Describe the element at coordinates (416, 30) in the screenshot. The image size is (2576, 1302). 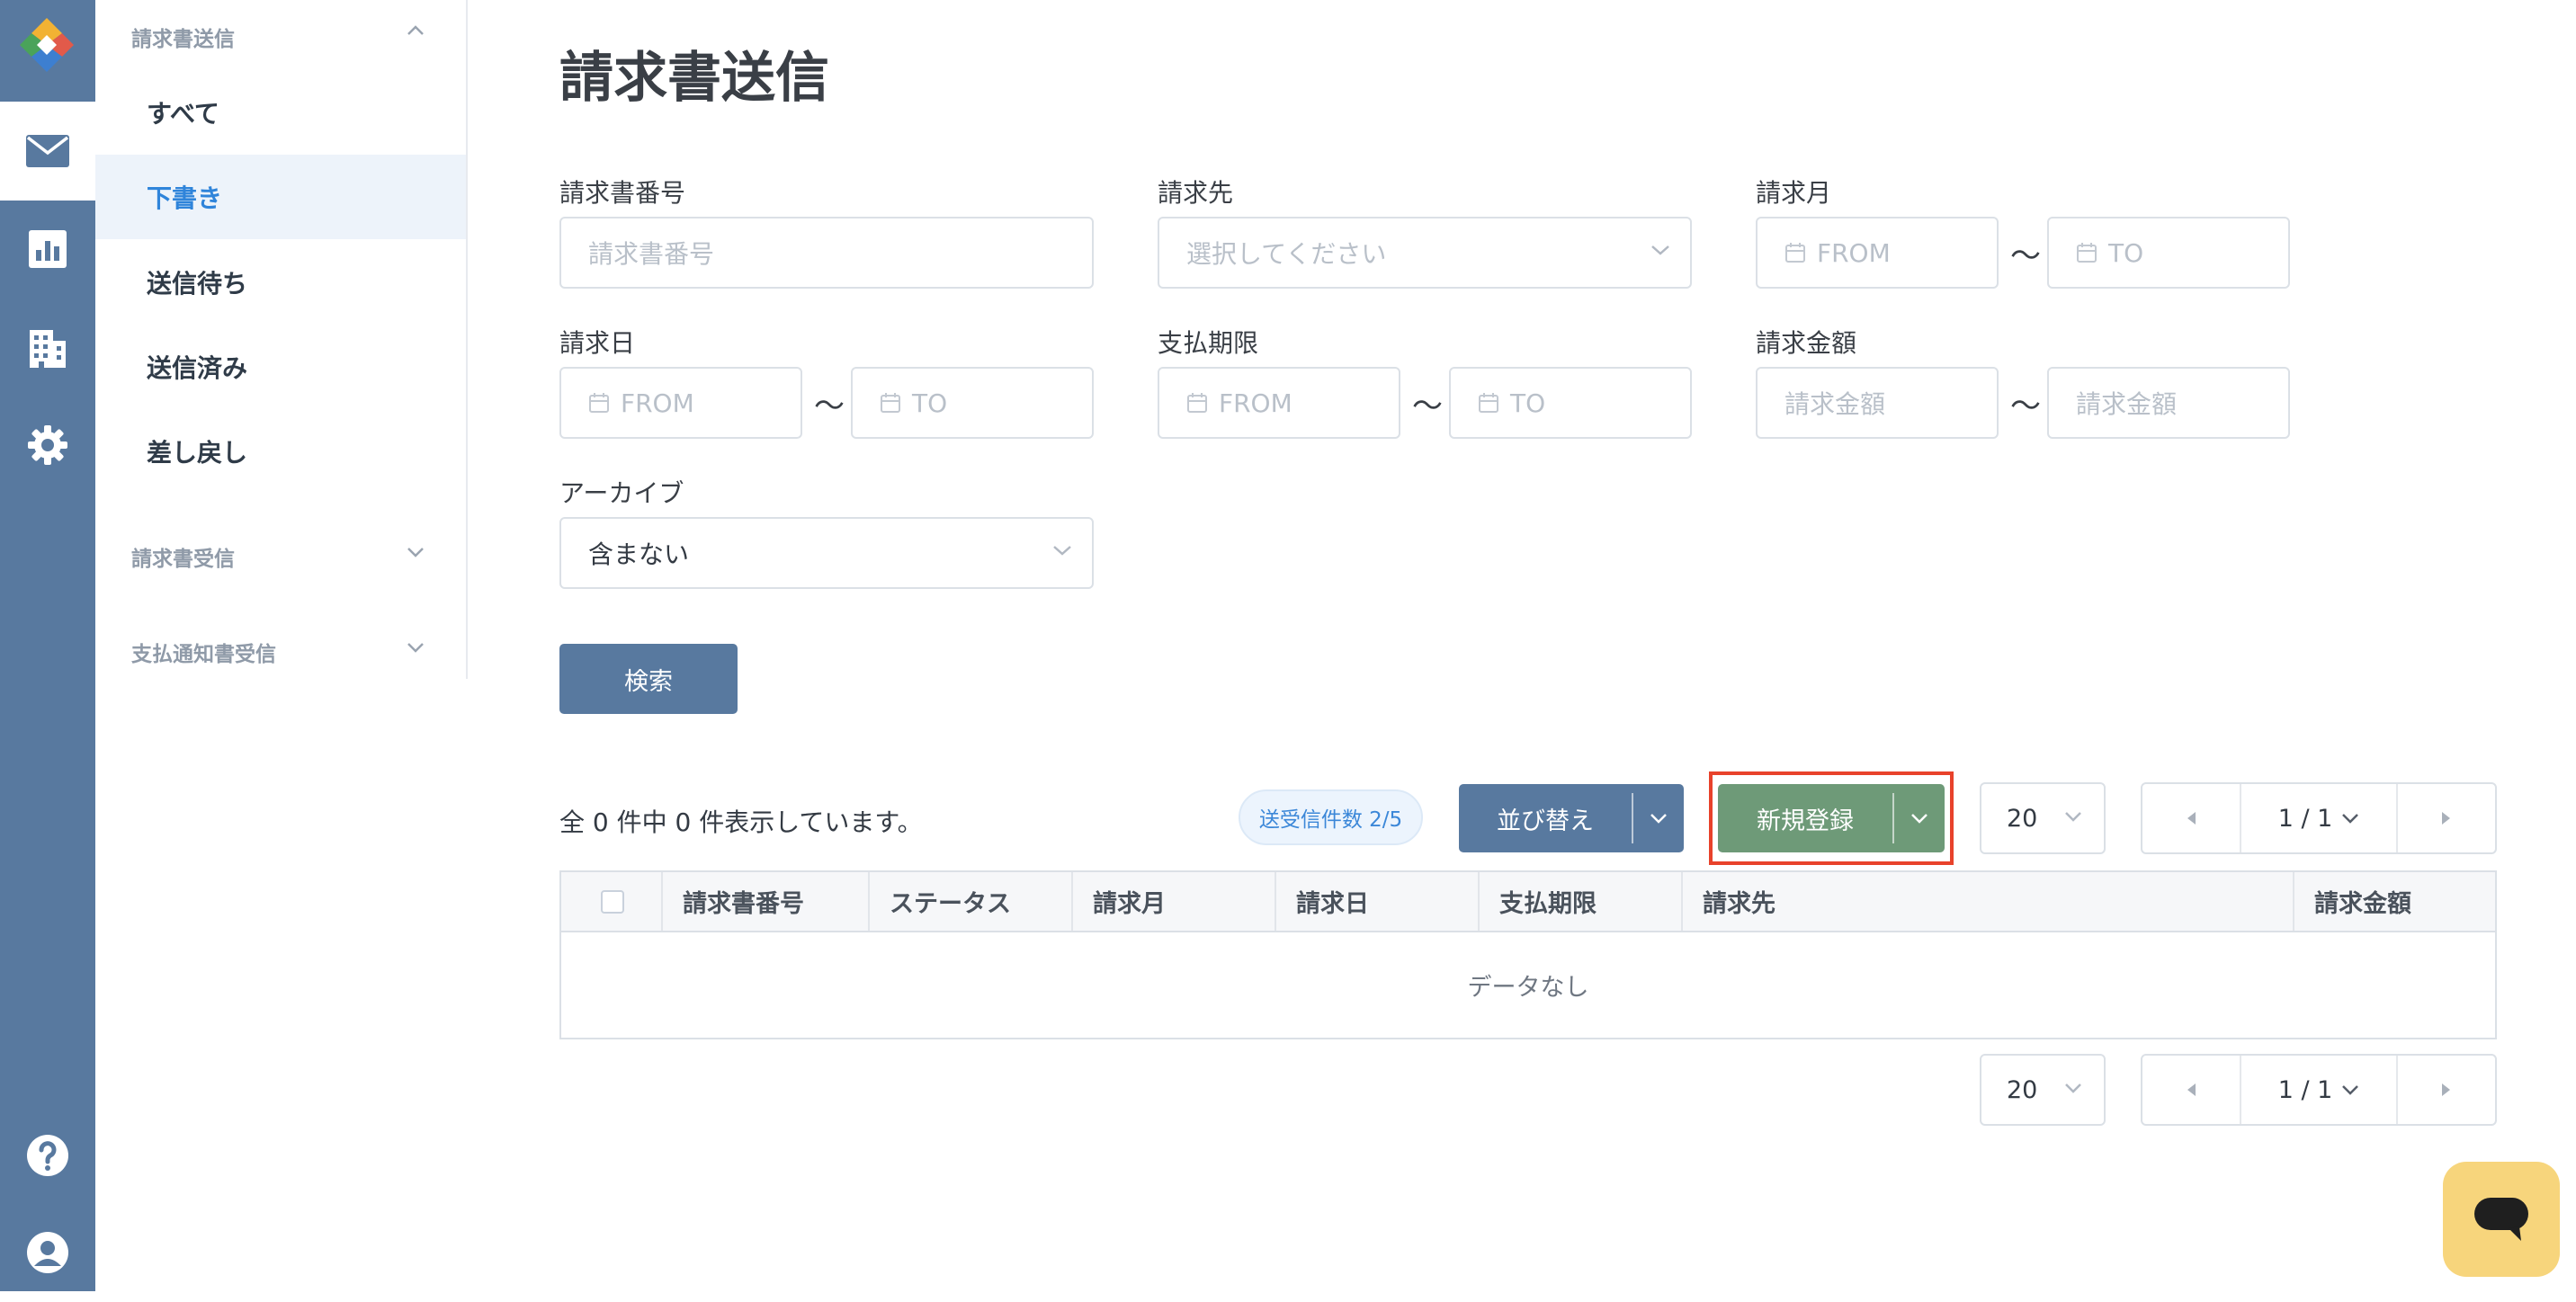
I see `chevron-up-icon` at that location.